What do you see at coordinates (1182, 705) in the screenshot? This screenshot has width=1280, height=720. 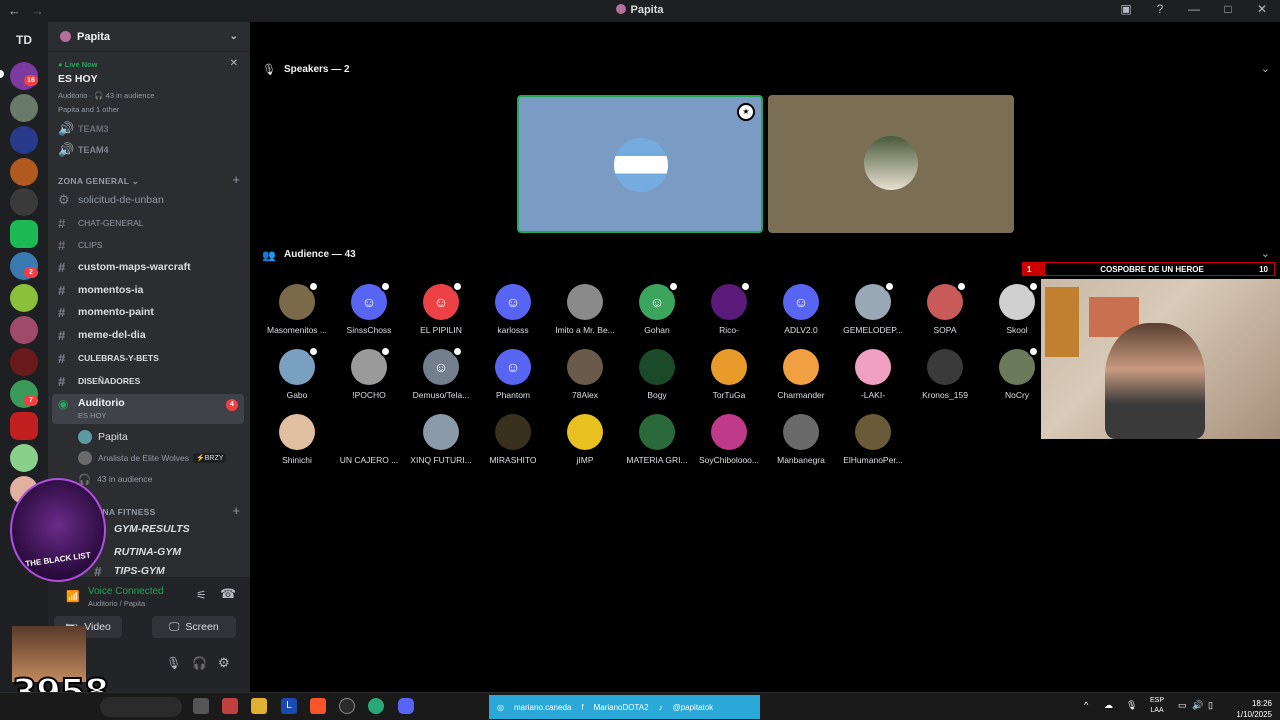 I see `network-icon: ▭` at bounding box center [1182, 705].